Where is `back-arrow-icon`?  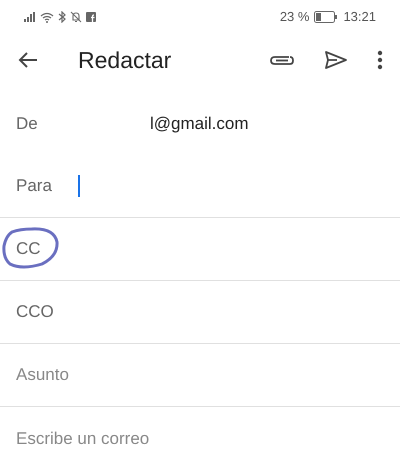
back-arrow-icon is located at coordinates (28, 60).